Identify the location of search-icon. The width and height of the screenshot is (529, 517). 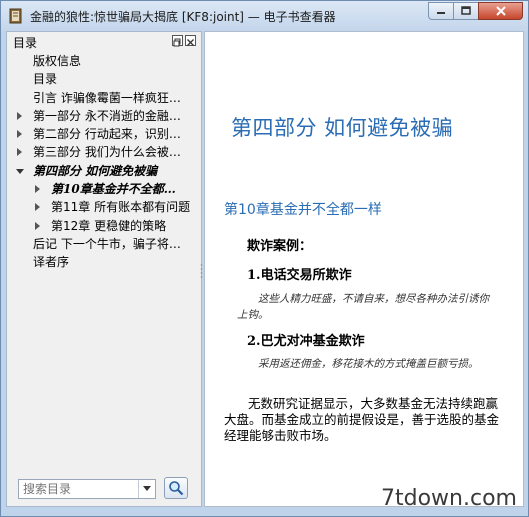
(176, 488).